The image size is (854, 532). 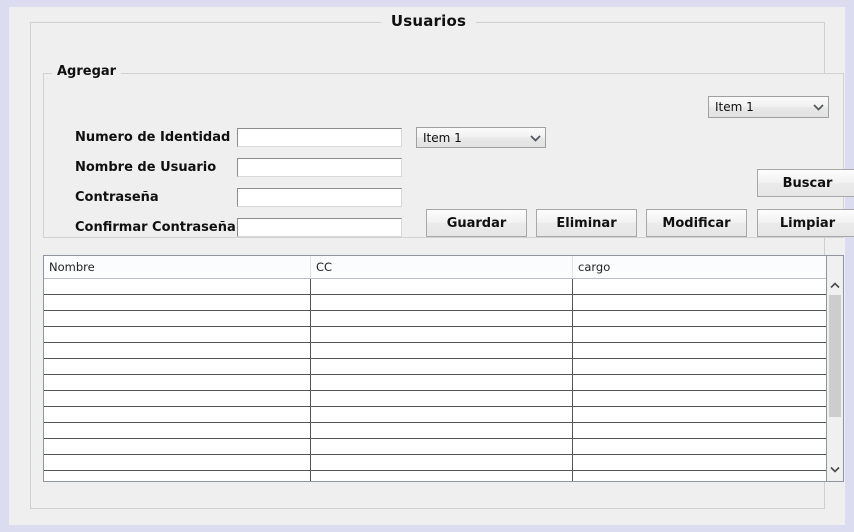 What do you see at coordinates (734, 107) in the screenshot?
I see `role-combobox-top-value: Item 1` at bounding box center [734, 107].